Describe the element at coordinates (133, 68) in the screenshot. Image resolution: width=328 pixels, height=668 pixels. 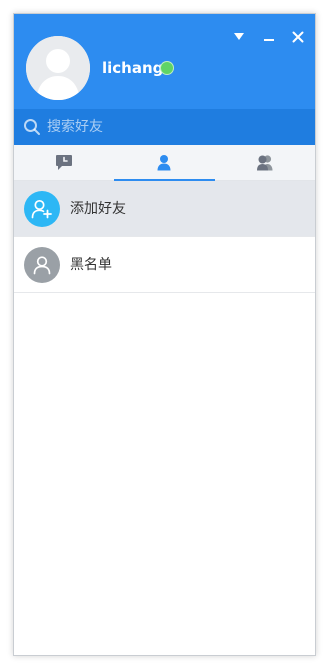
I see `username: lichang` at that location.